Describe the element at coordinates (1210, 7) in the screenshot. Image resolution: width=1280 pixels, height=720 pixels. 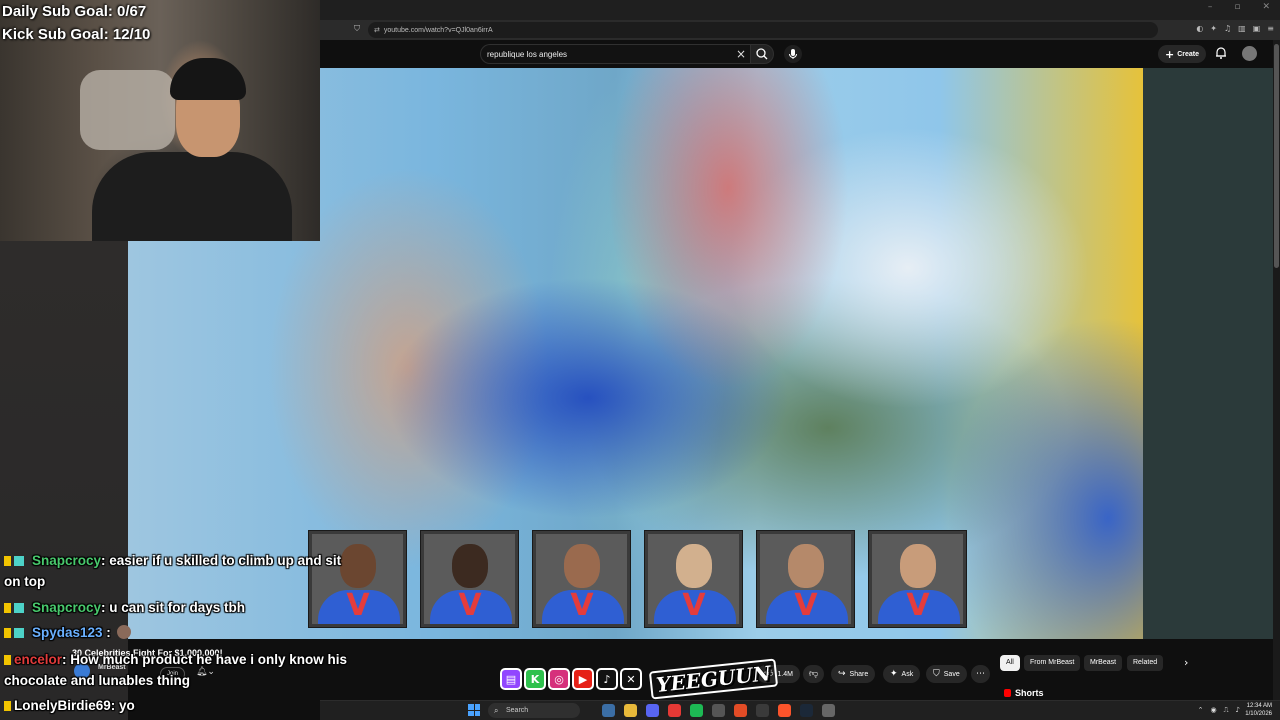
I see `minimize-button: –` at that location.